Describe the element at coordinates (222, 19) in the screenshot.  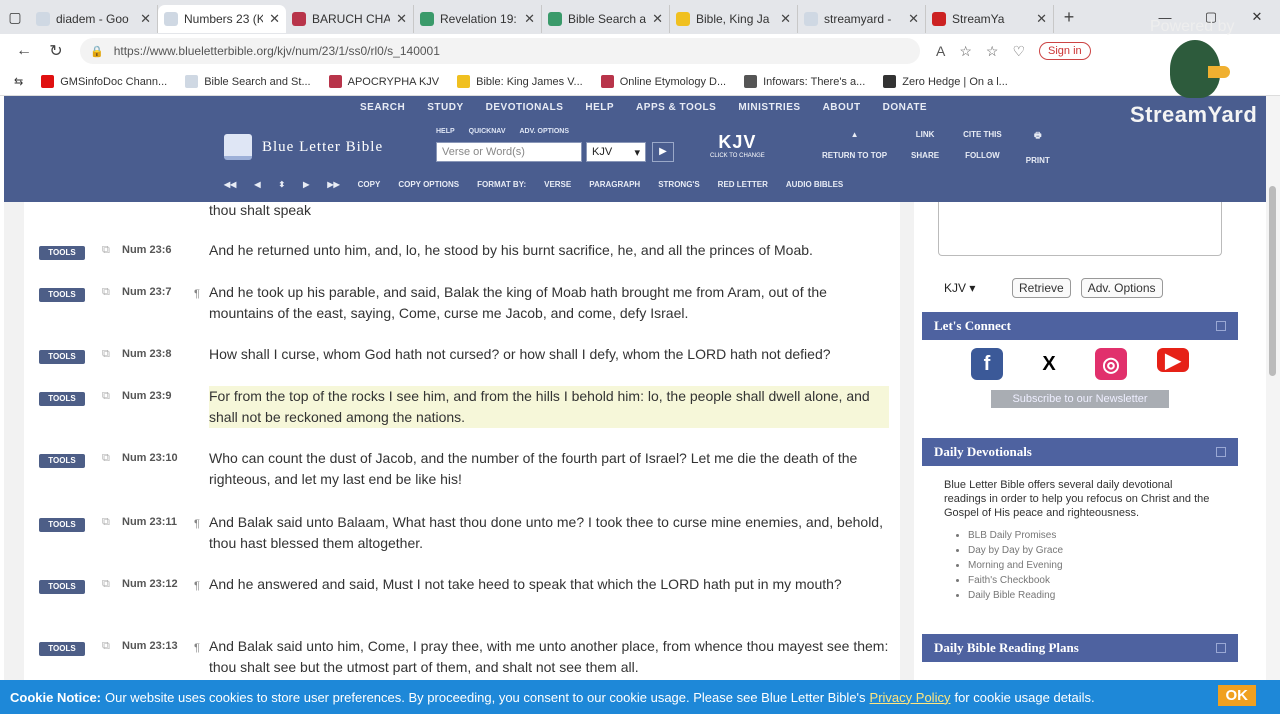
I see `browser-tab: Numbers 23 (K ✕` at that location.